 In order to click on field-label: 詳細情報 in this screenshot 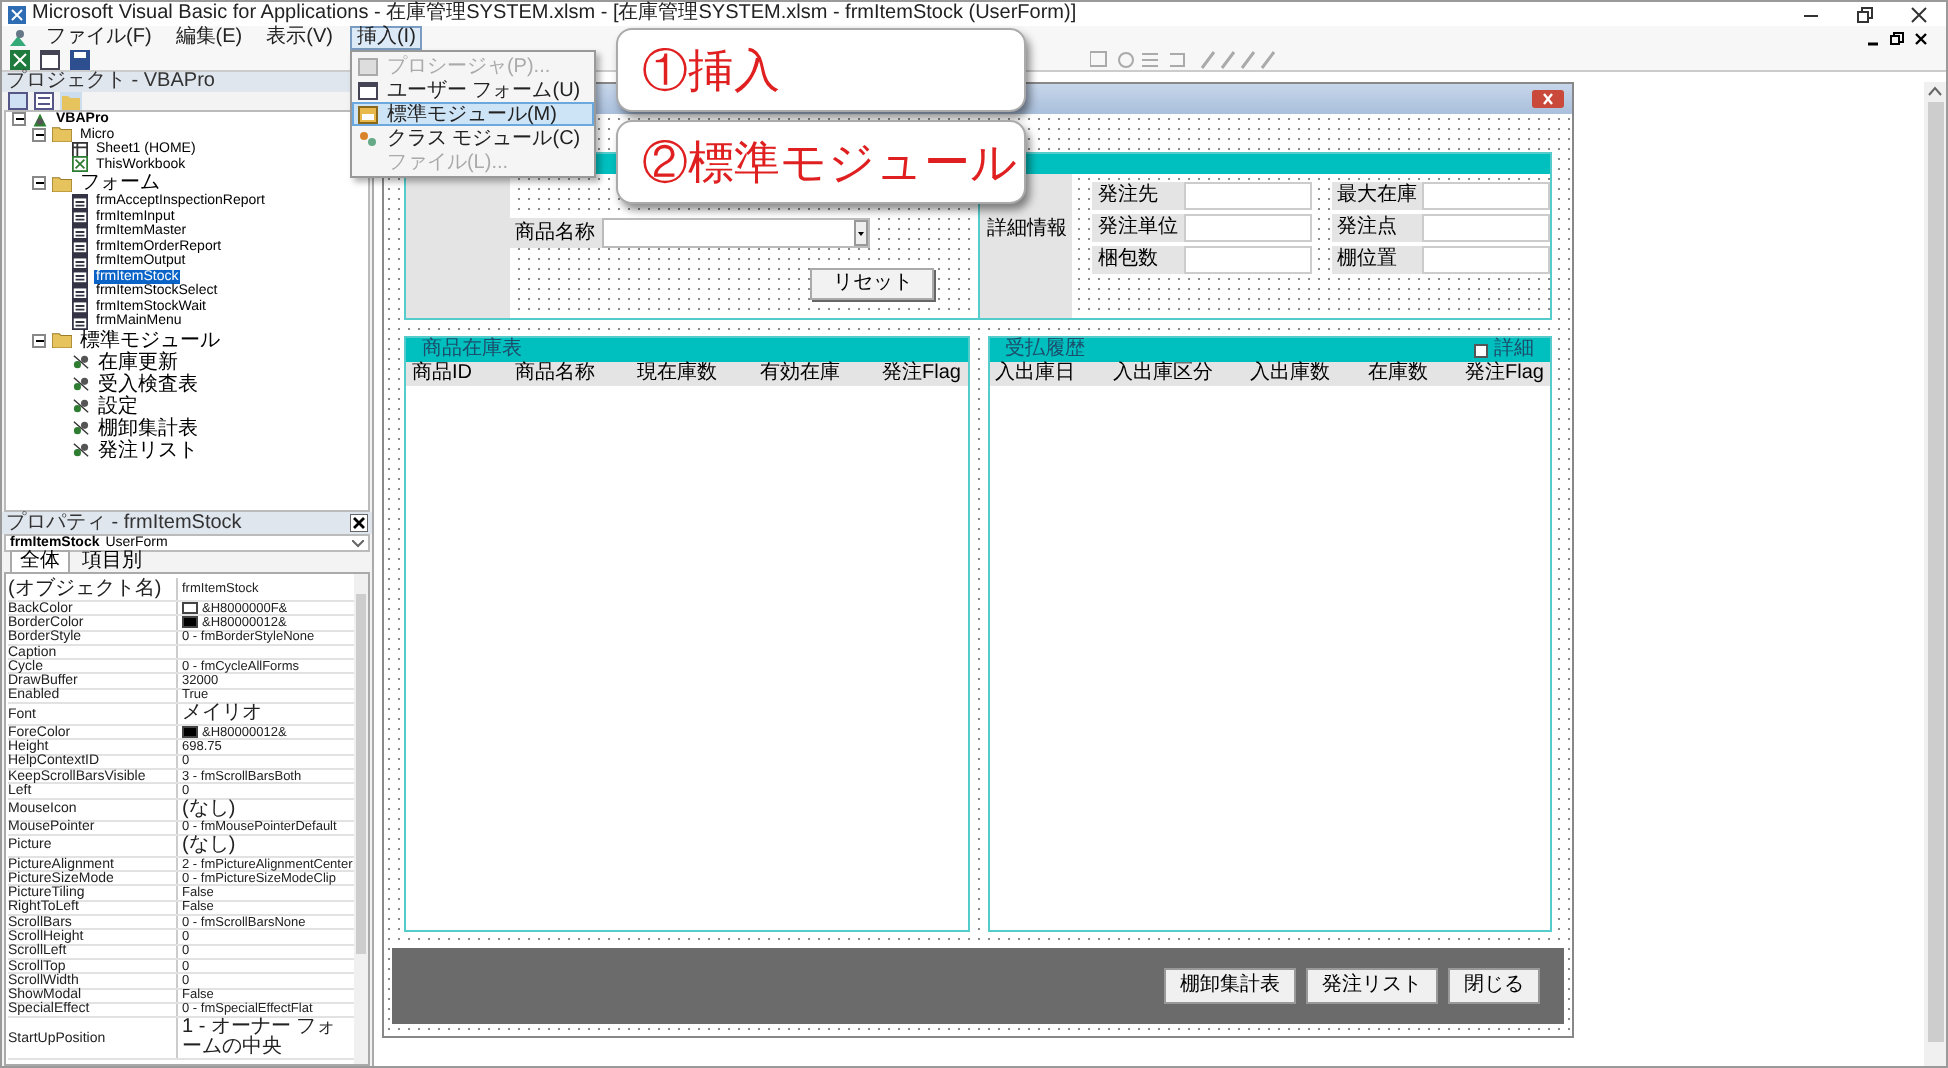, I will do `click(1026, 230)`.